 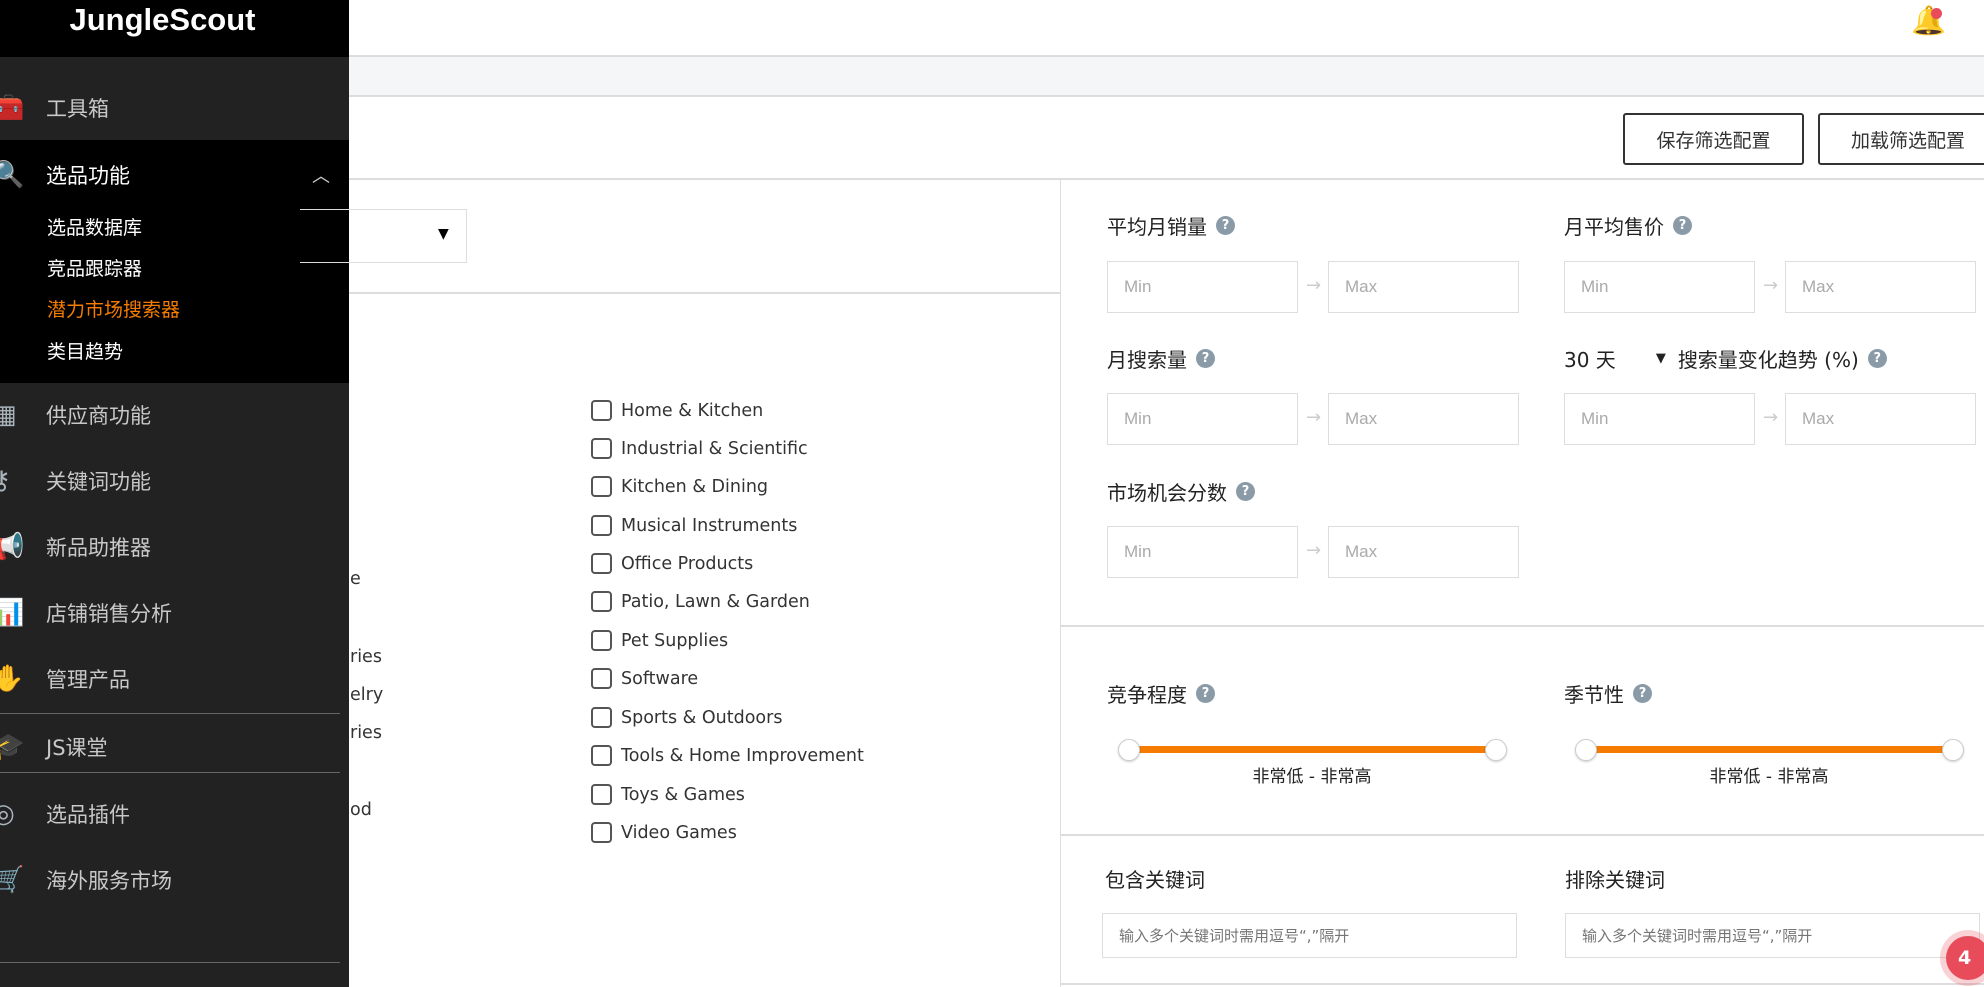 I want to click on category-checkbox: Patio, Lawn & Garden, so click(x=700, y=601).